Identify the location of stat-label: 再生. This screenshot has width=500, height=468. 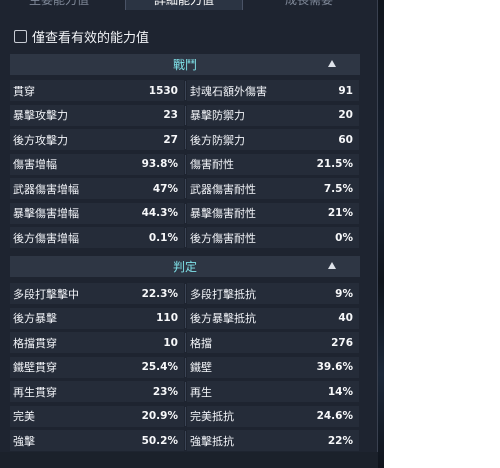
(201, 392).